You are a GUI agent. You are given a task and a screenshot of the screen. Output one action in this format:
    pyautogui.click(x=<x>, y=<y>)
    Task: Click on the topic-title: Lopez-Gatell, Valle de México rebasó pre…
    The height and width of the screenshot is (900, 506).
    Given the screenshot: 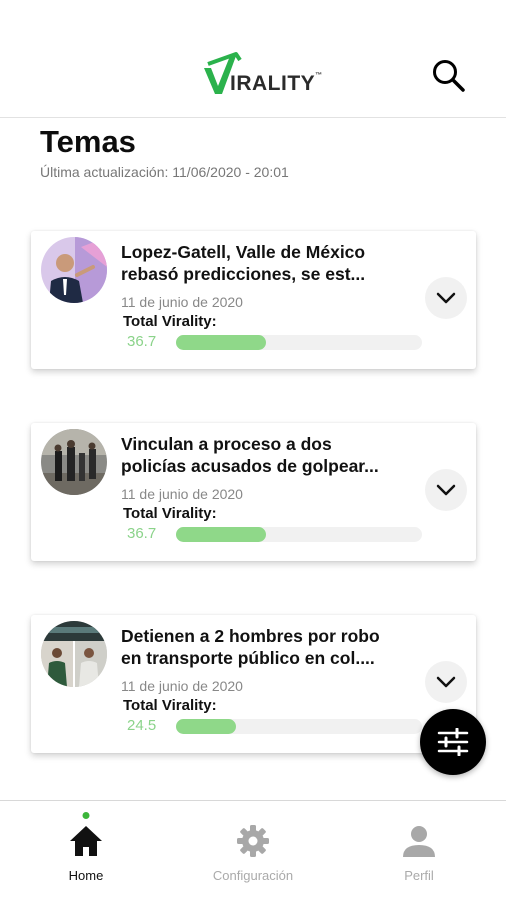 What is the action you would take?
    pyautogui.click(x=243, y=263)
    